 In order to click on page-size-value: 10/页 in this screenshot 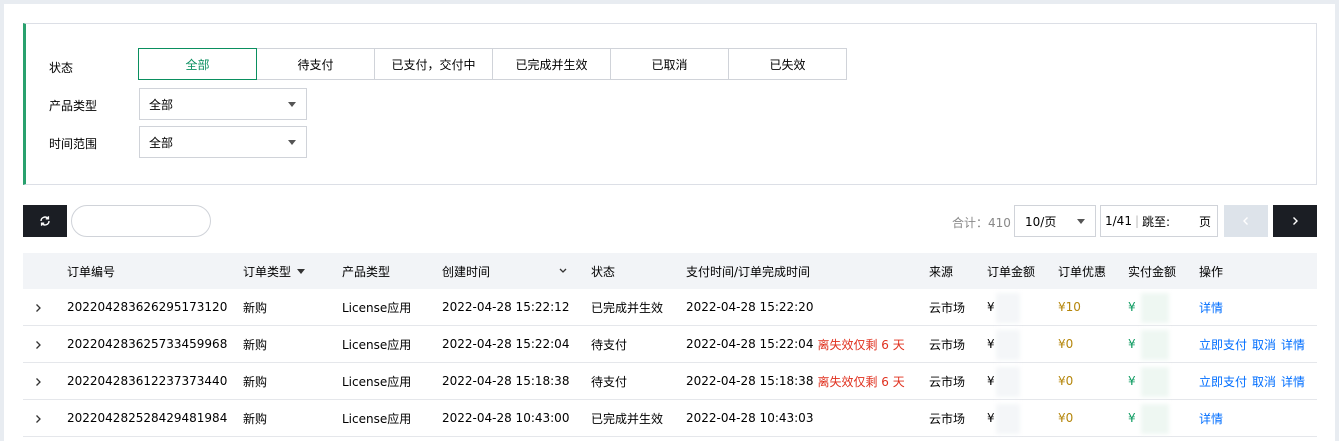, I will do `click(1041, 221)`.